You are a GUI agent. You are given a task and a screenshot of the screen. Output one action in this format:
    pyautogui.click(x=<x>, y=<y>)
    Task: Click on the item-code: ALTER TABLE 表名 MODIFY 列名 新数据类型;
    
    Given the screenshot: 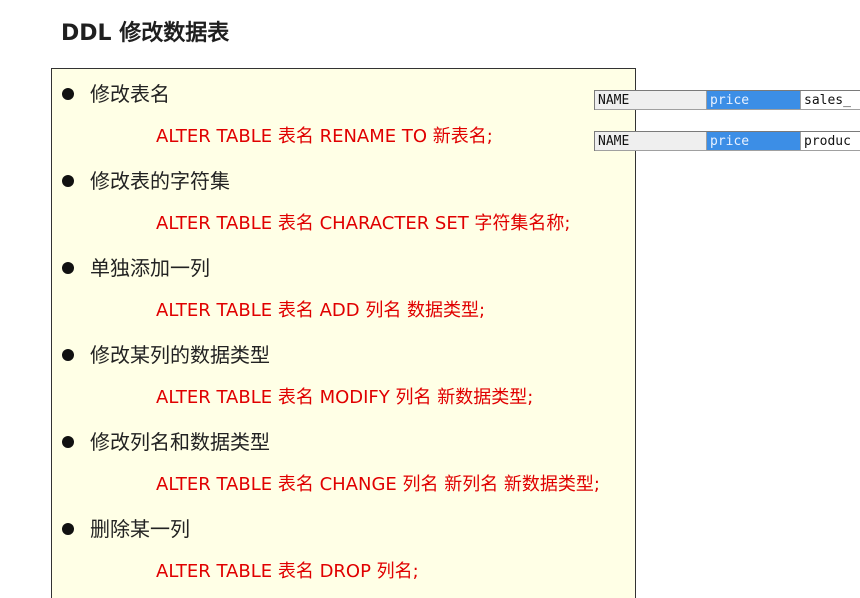 What is the action you would take?
    pyautogui.click(x=345, y=397)
    